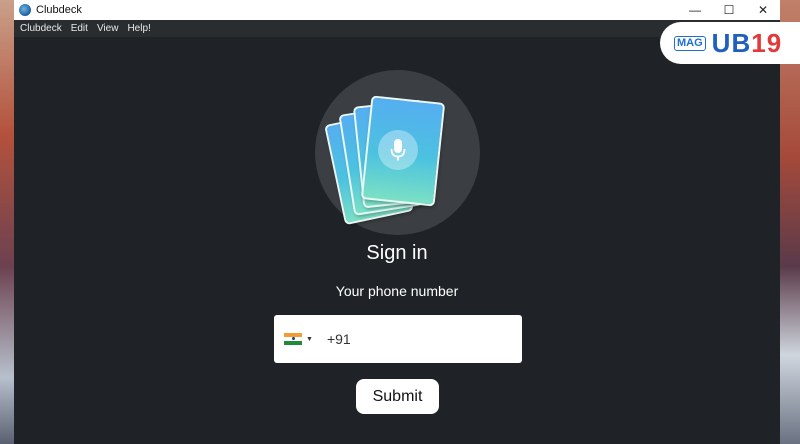 This screenshot has width=800, height=444. I want to click on title-bar: Clubdeck — ☐ ✕, so click(397, 10).